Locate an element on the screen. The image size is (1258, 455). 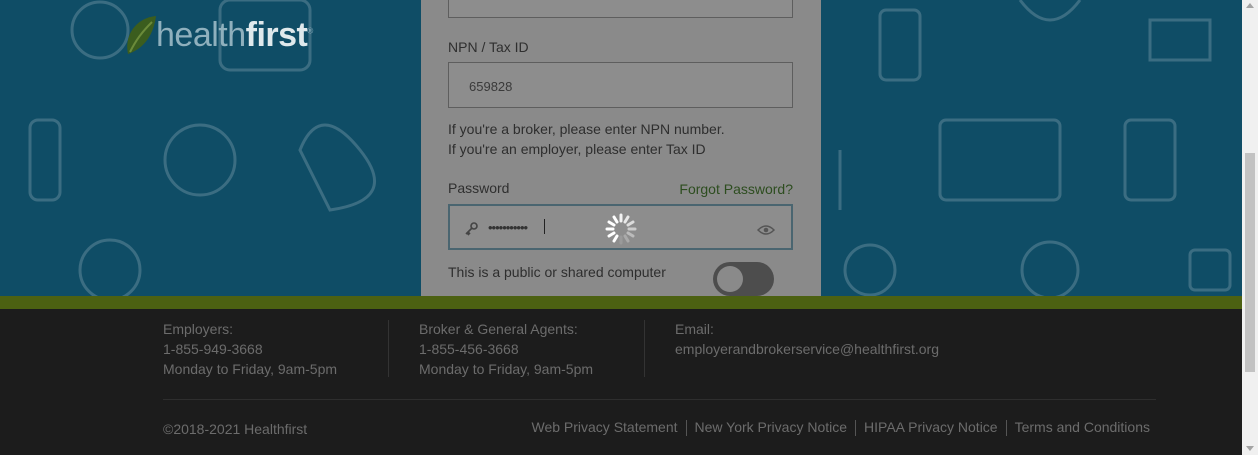
npn-input: 659828 is located at coordinates (620, 85).